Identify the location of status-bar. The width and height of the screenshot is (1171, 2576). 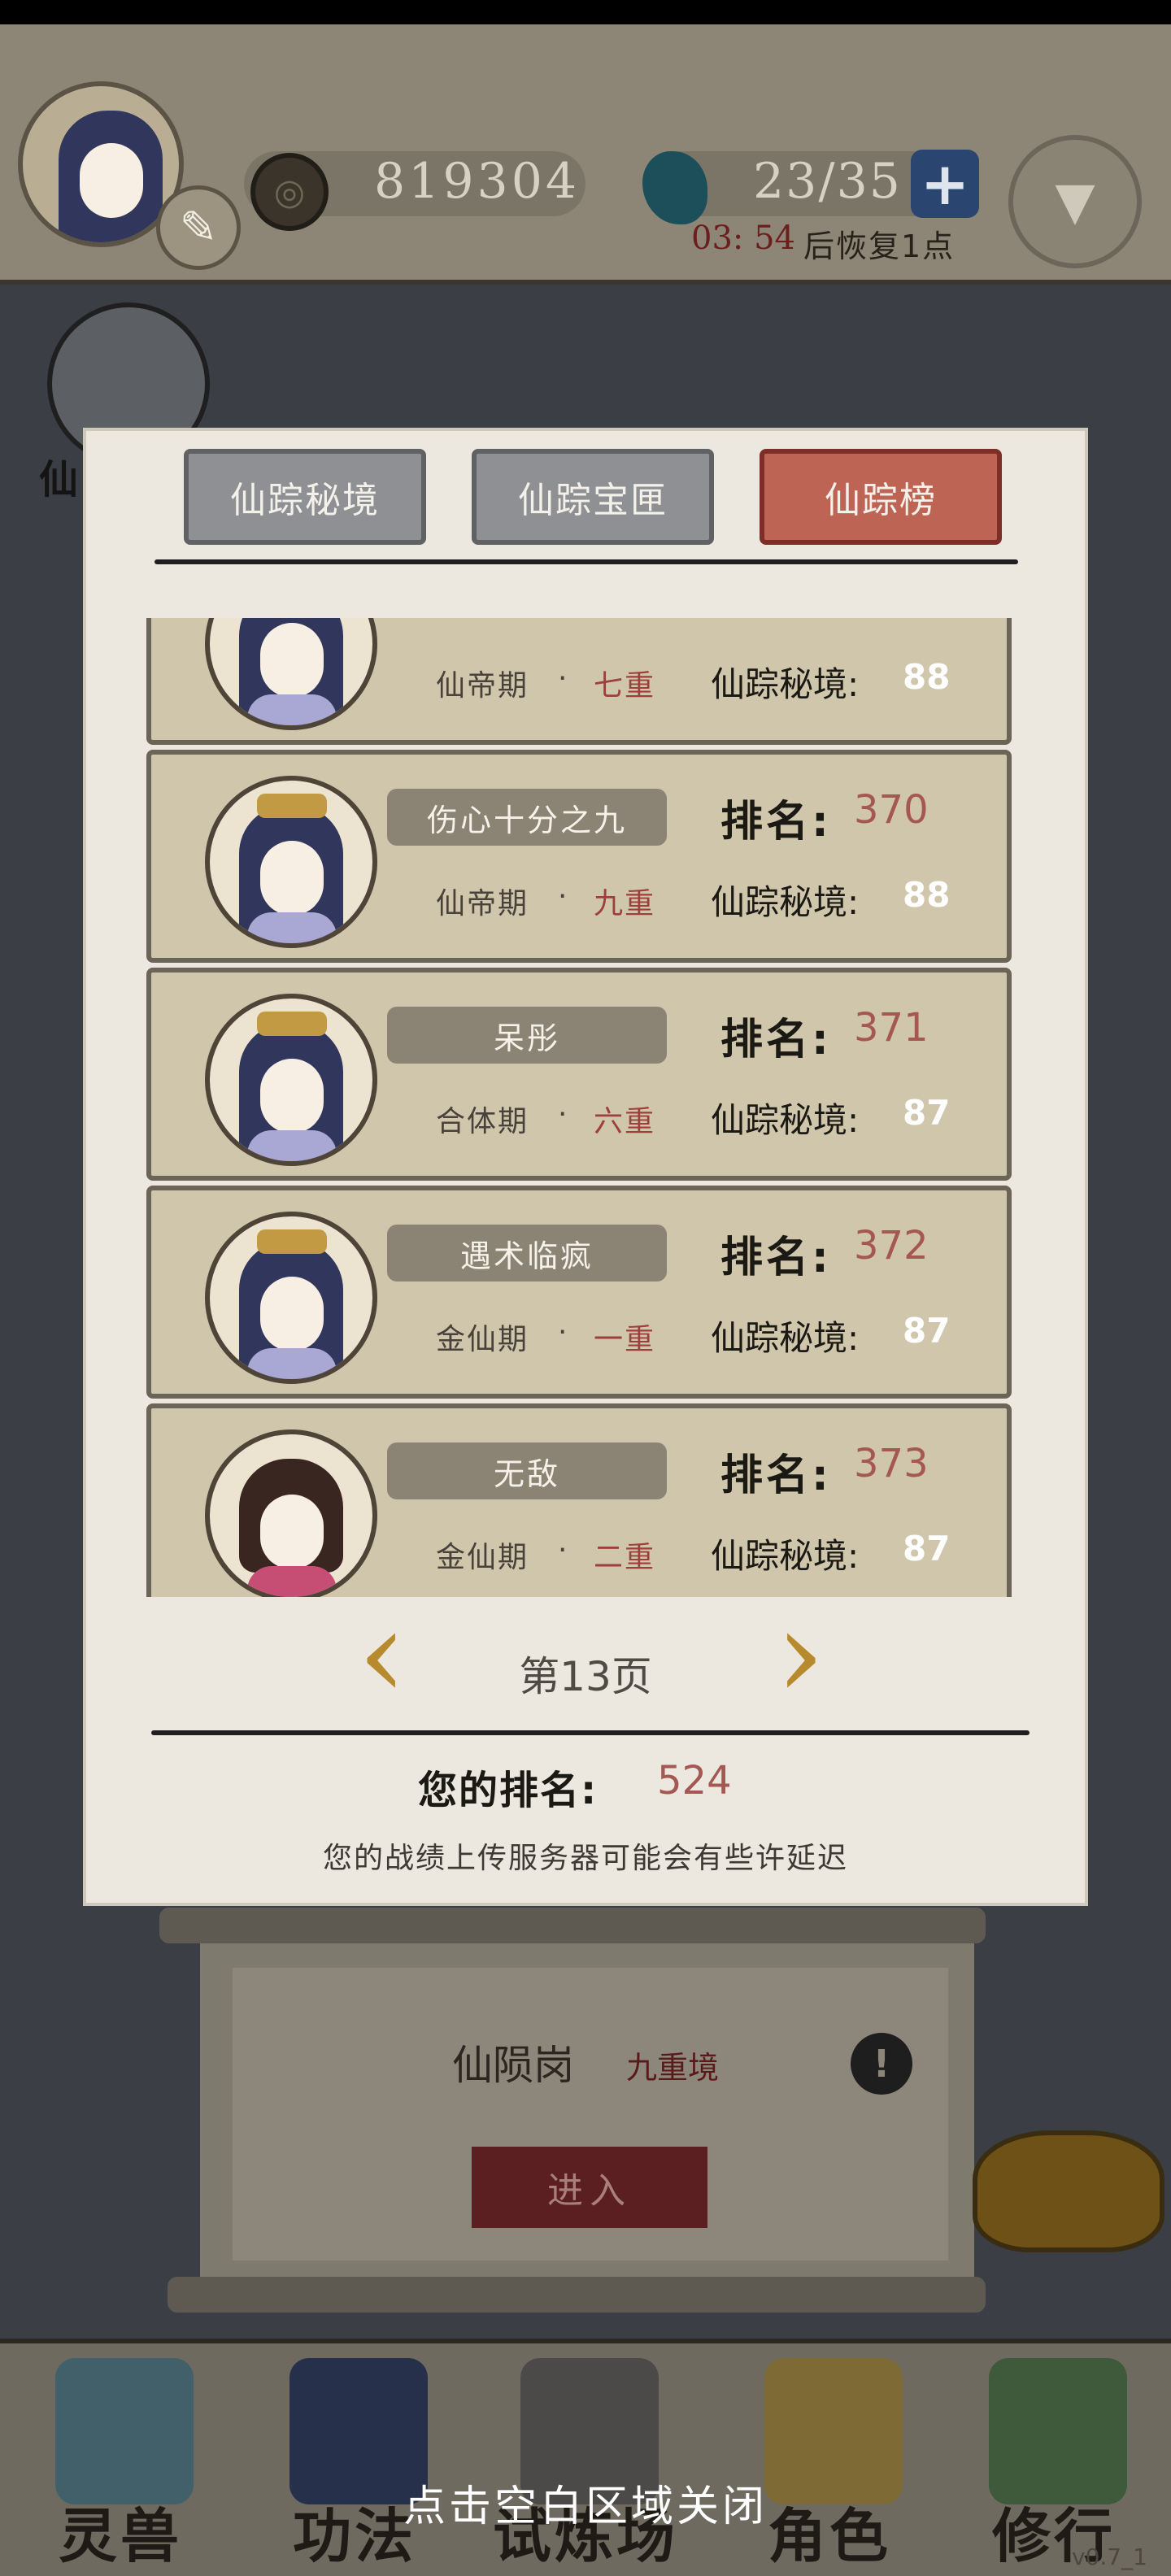
(585, 12).